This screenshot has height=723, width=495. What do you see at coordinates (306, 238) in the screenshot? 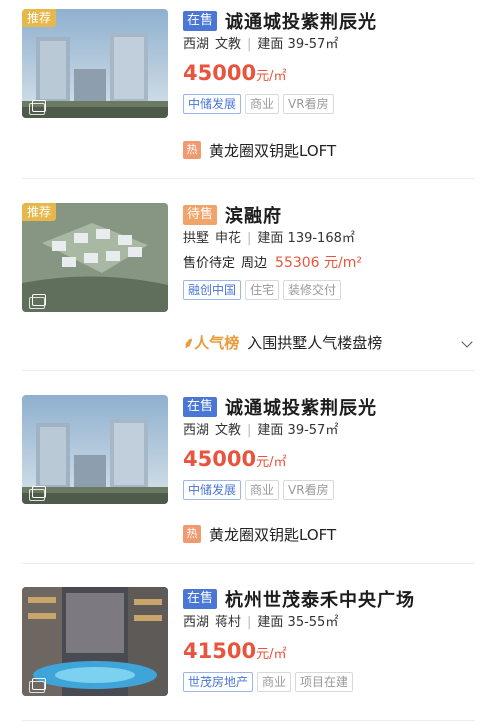
I see `build-area: 建面 139-168㎡` at bounding box center [306, 238].